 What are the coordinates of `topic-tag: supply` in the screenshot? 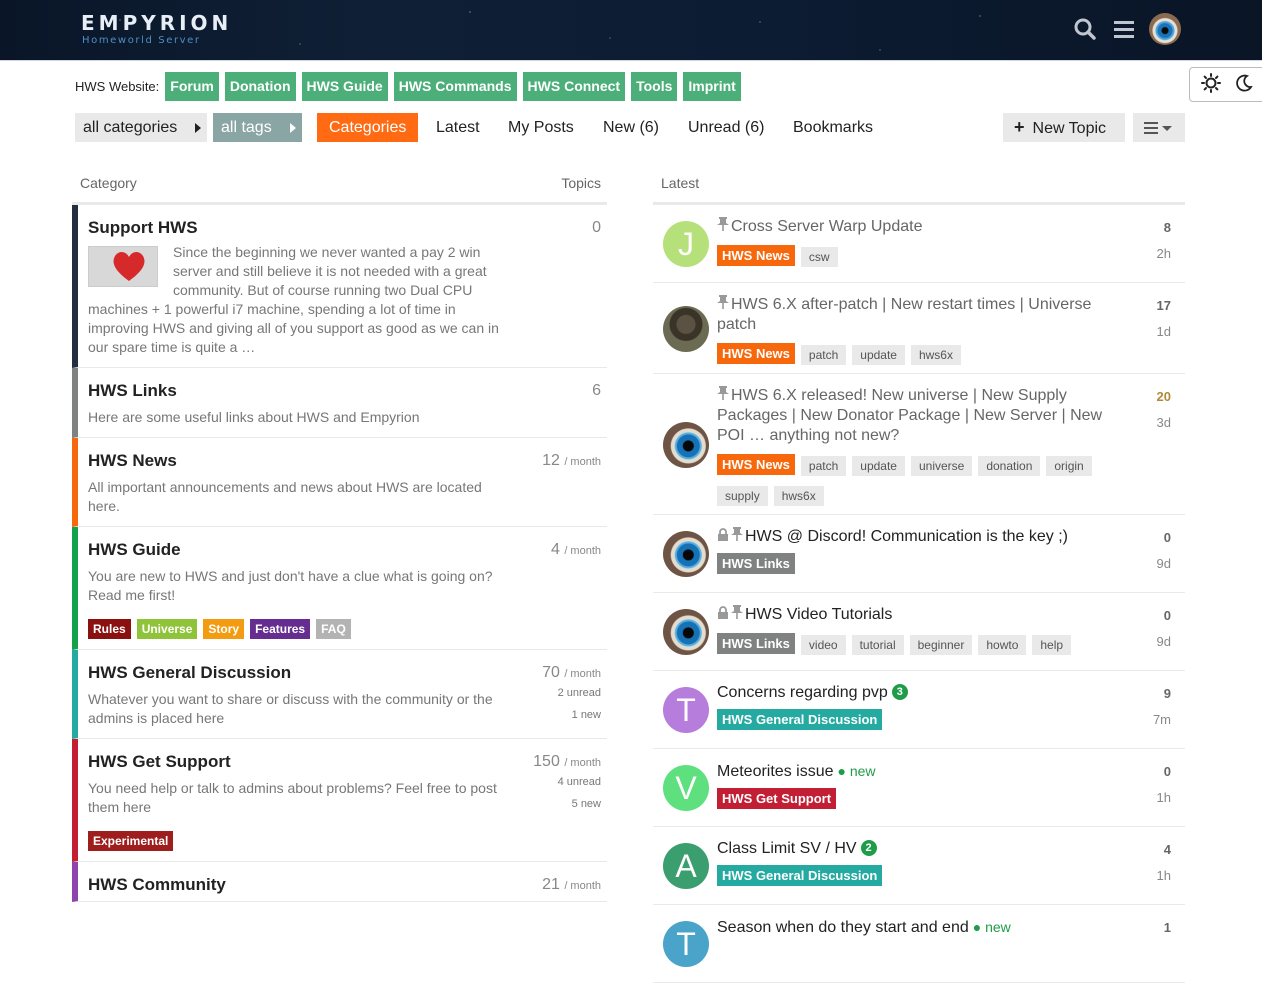 It's located at (742, 496).